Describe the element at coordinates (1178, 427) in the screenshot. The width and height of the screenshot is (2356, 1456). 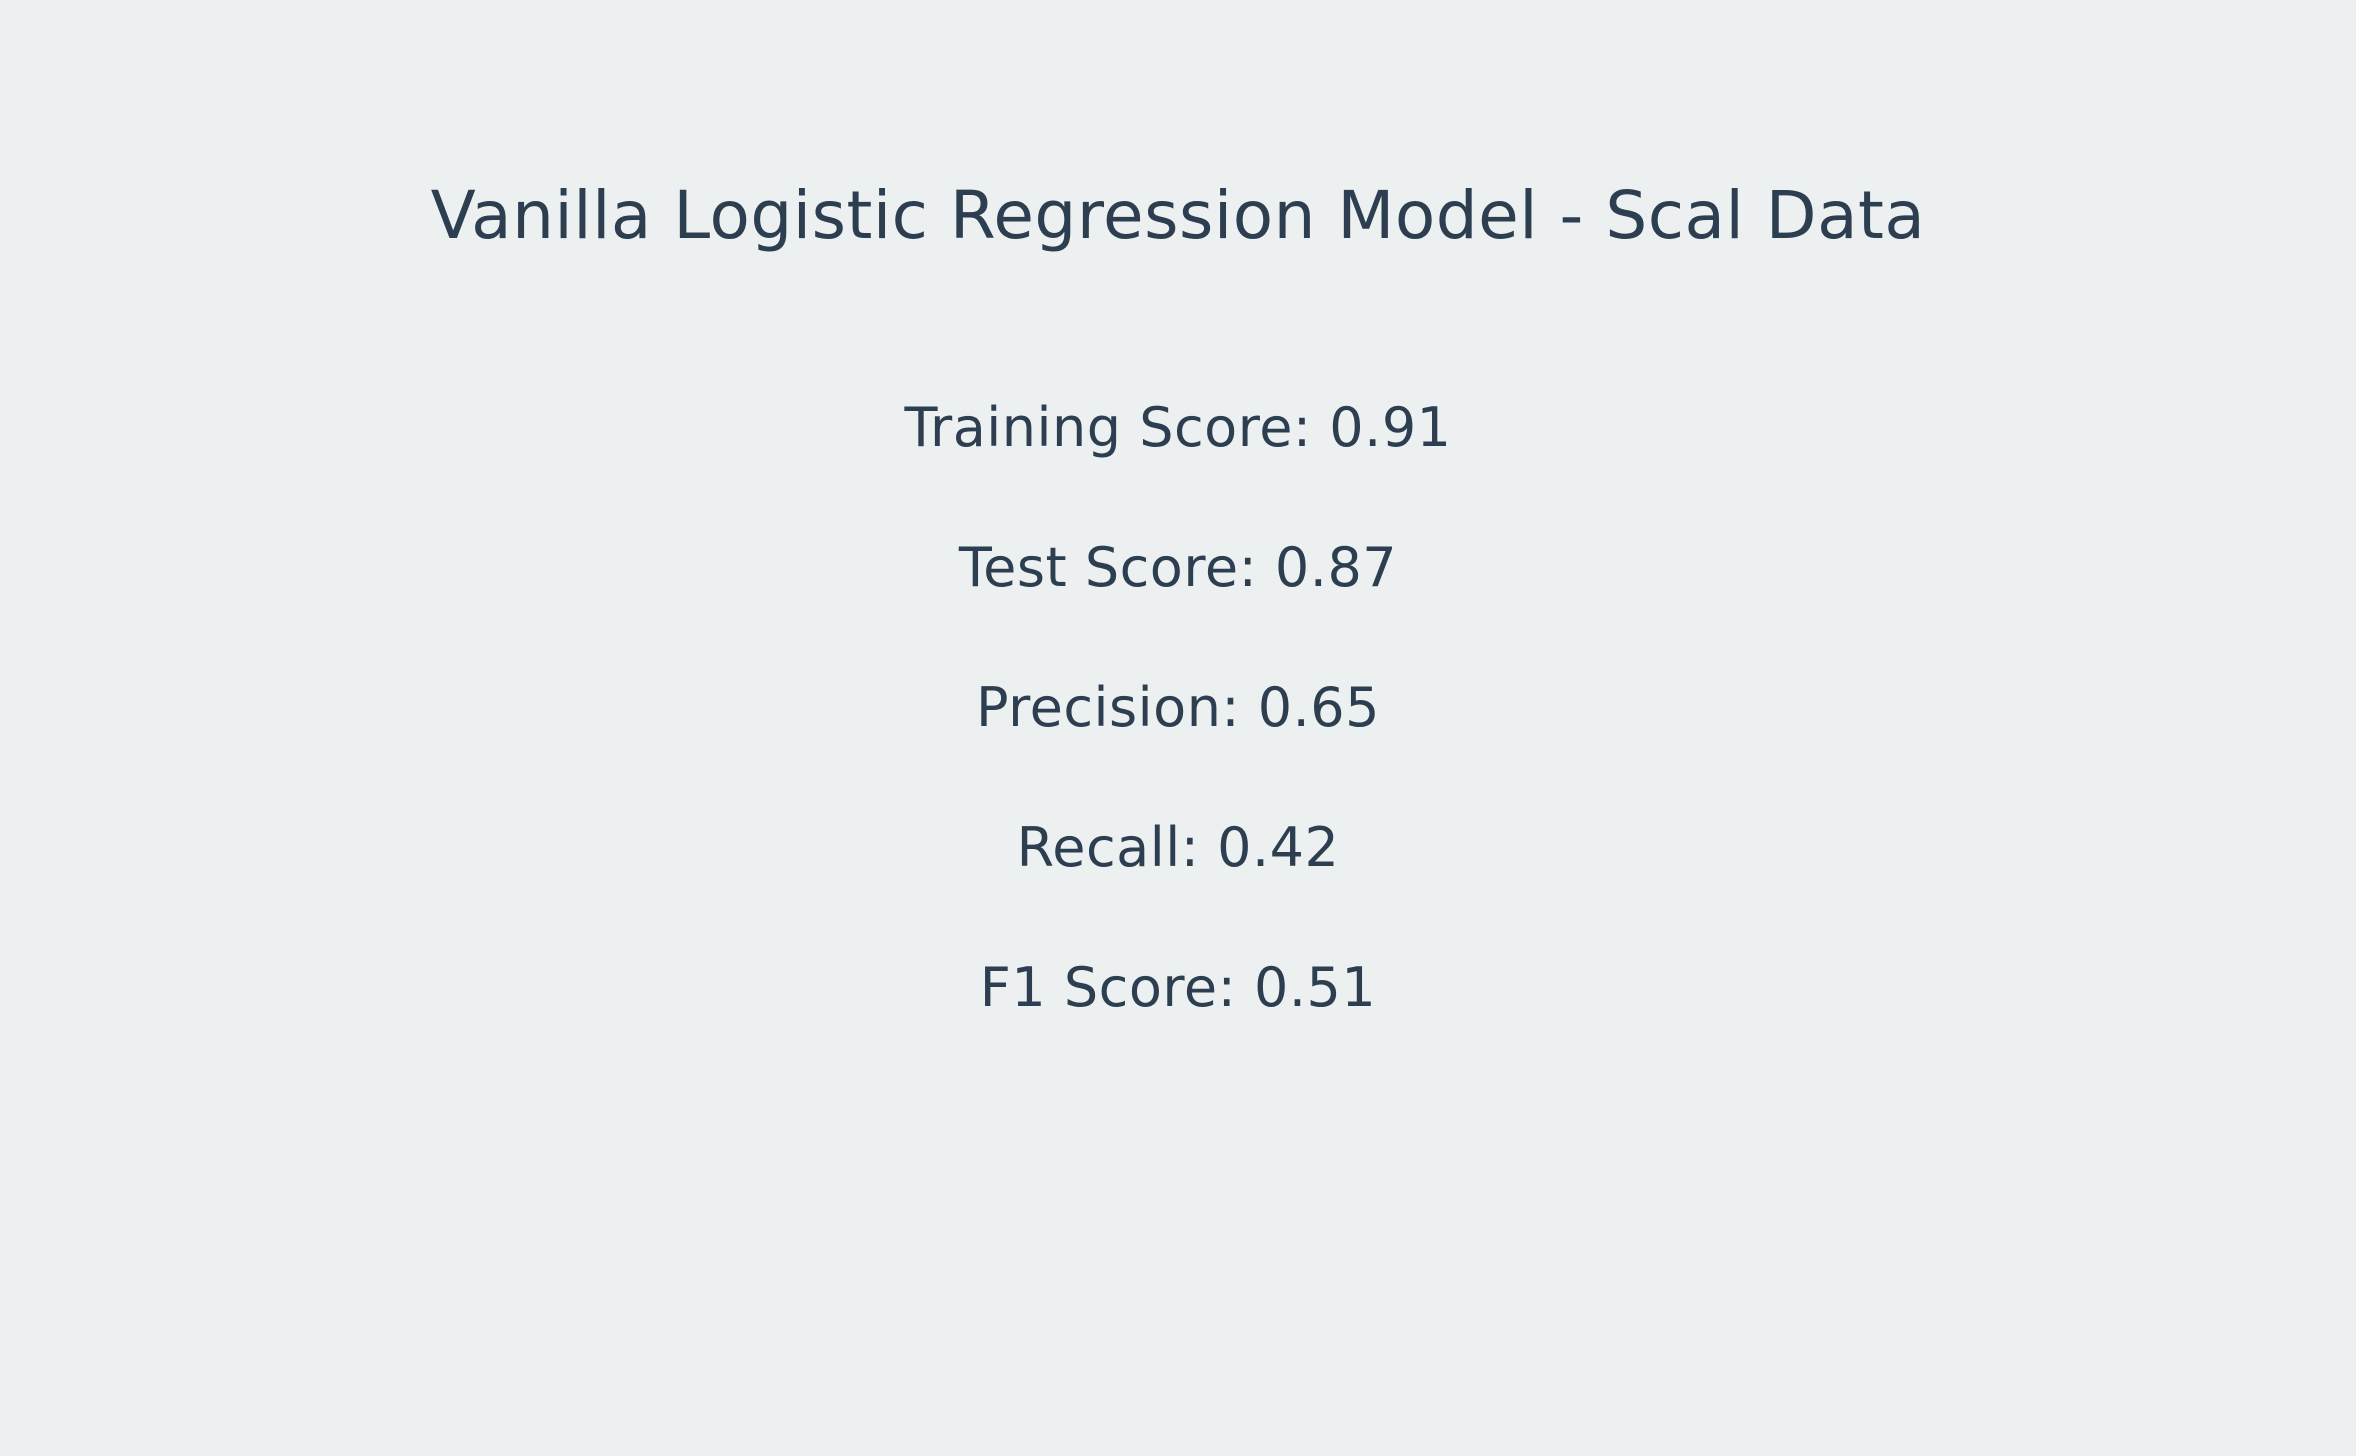
I see `metric-training-score: Training Score: 0.91` at that location.